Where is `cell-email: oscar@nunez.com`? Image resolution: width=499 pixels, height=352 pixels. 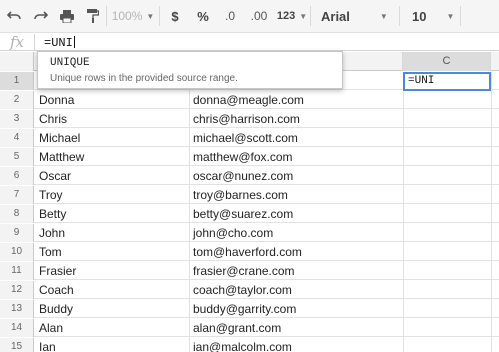 cell-email: oscar@nunez.com is located at coordinates (296, 176).